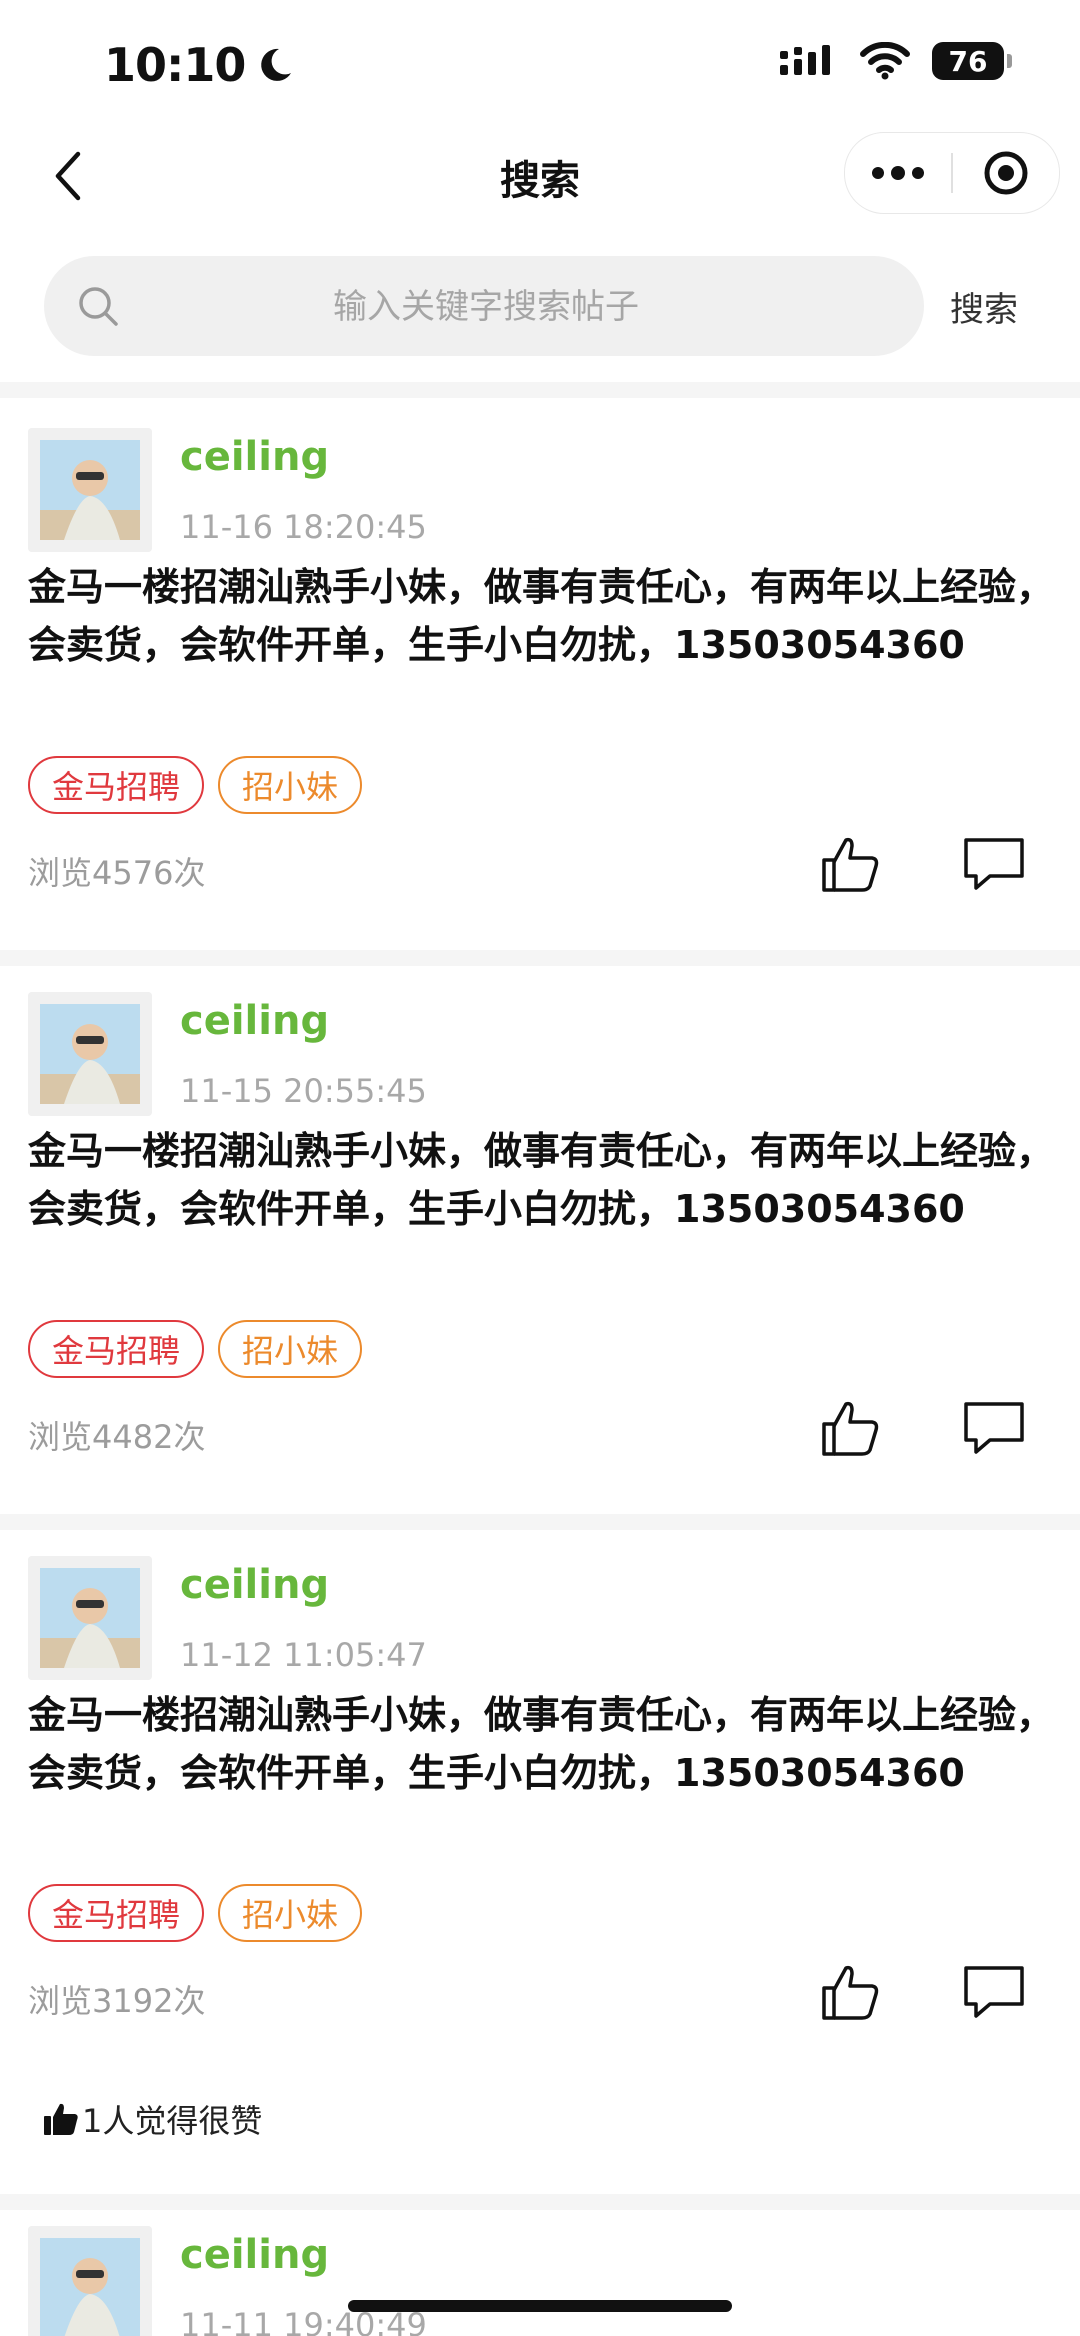  Describe the element at coordinates (968, 61) in the screenshot. I see `battery-level: 76` at that location.